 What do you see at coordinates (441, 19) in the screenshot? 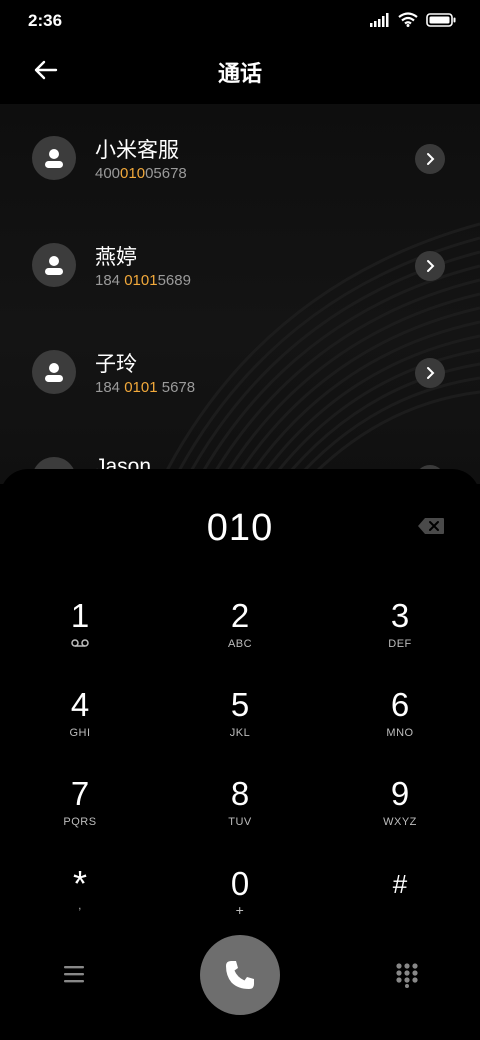
I see `battery-icon` at bounding box center [441, 19].